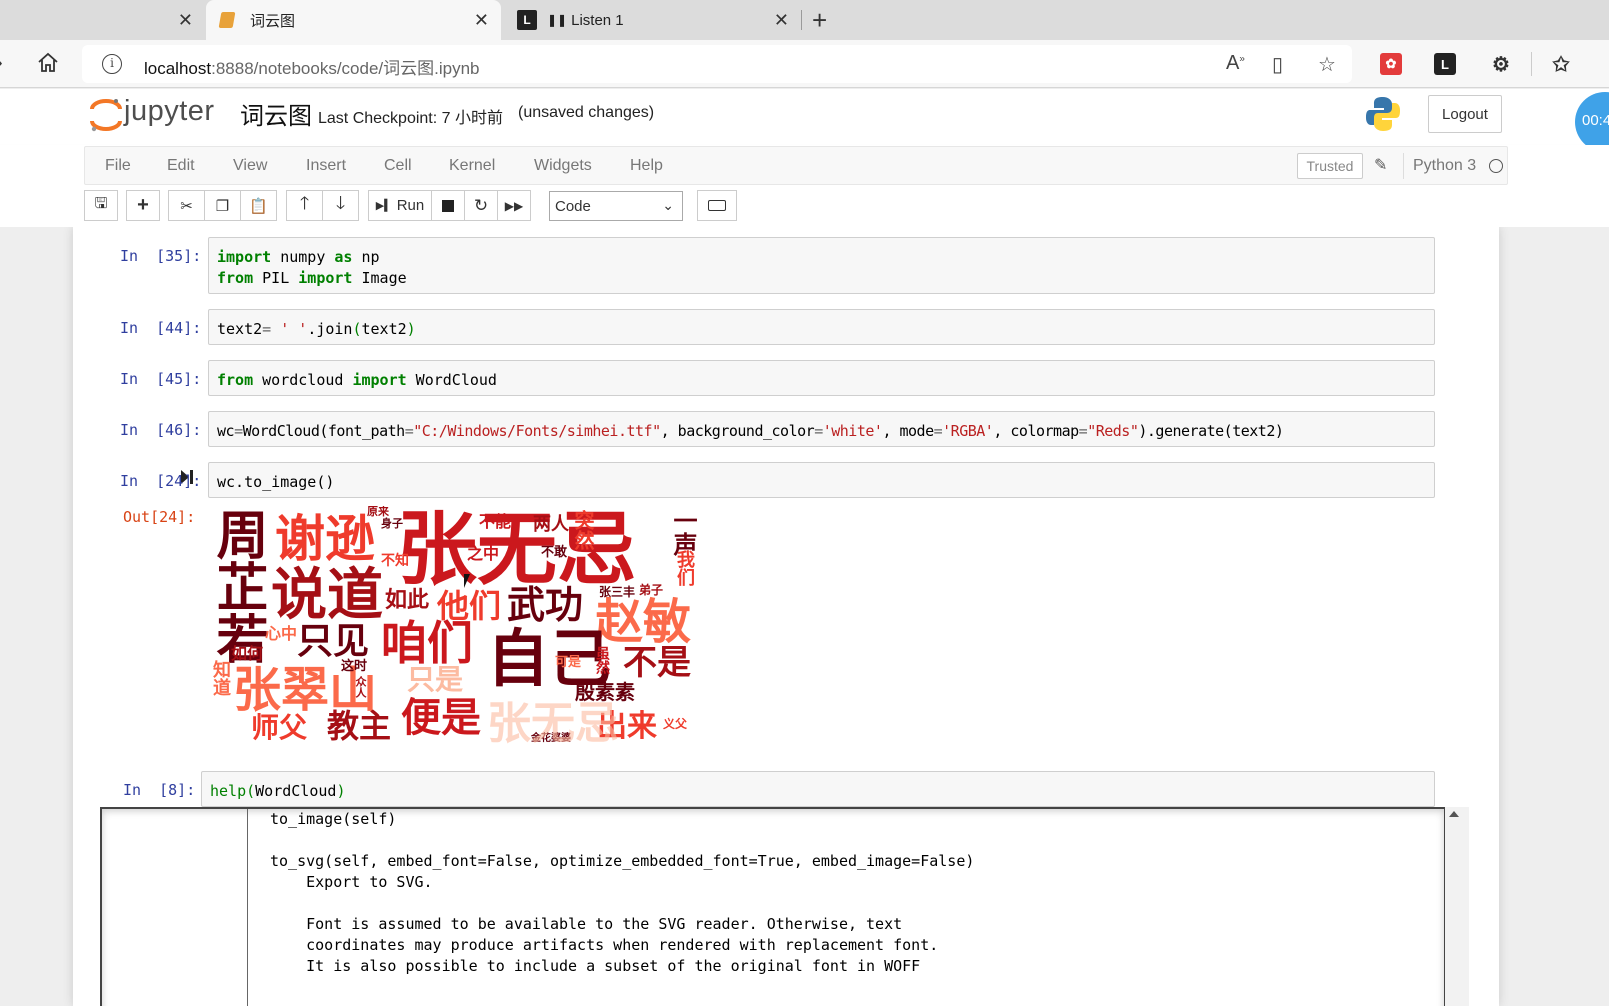 Image resolution: width=1609 pixels, height=1006 pixels. Describe the element at coordinates (1380, 165) in the screenshot. I see `pencil-icon: ✎` at that location.